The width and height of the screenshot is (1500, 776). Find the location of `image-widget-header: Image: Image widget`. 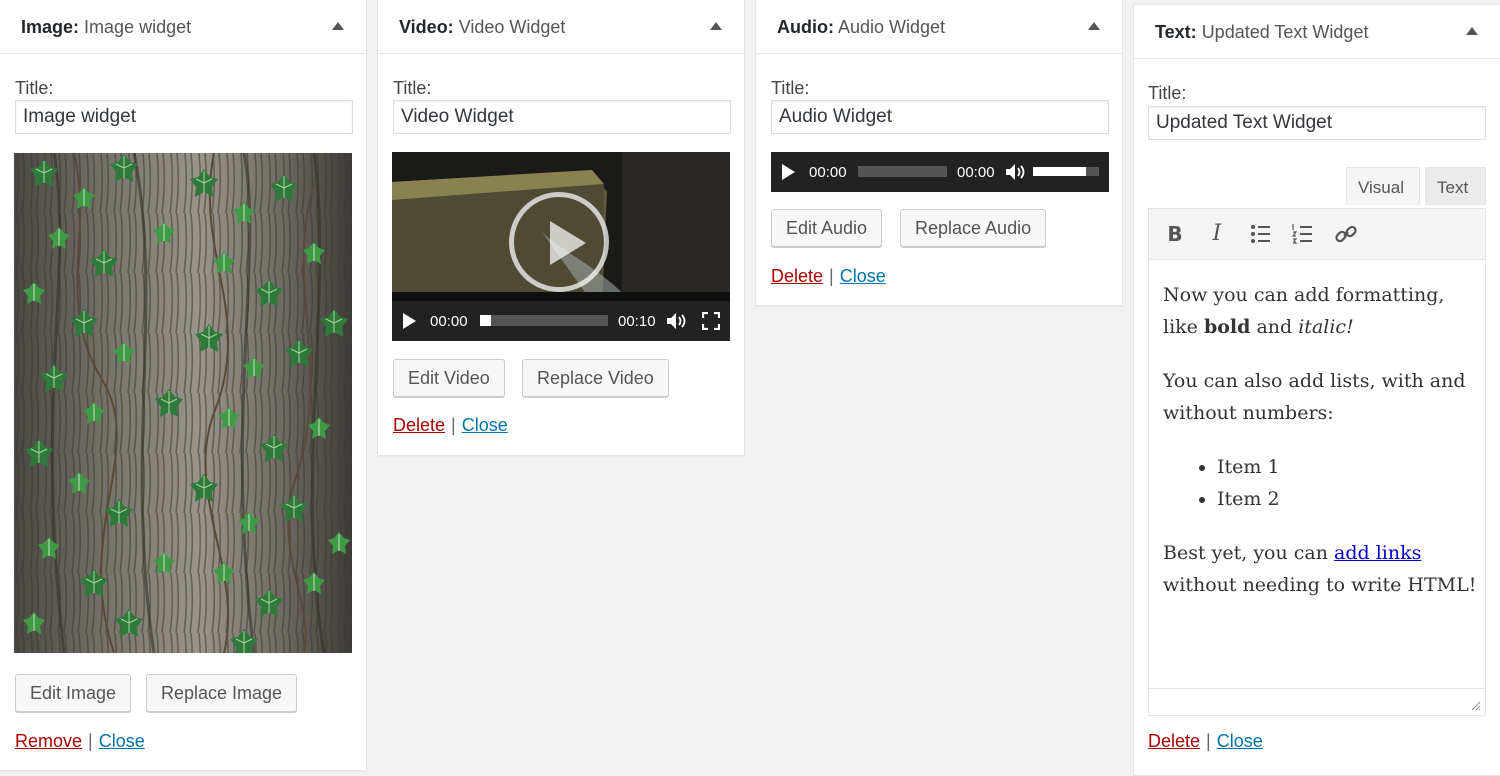

image-widget-header: Image: Image widget is located at coordinates (183, 27).